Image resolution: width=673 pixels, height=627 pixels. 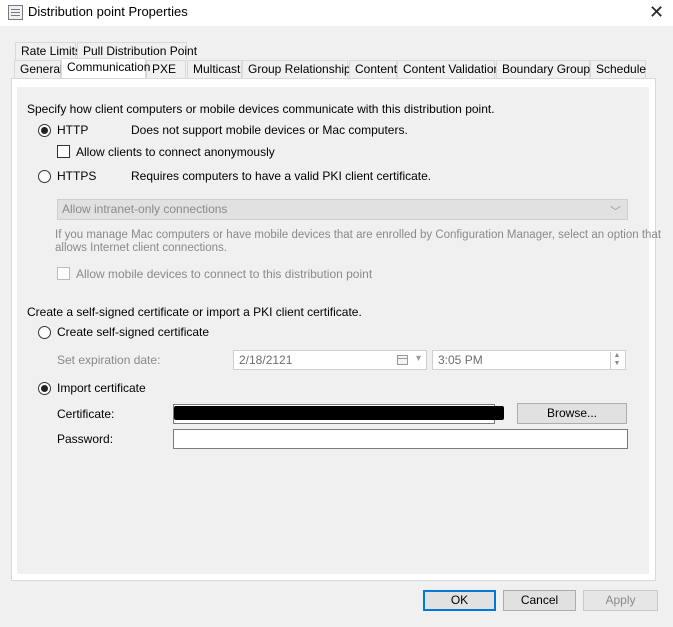 I want to click on calendar-icon, so click(x=402, y=360).